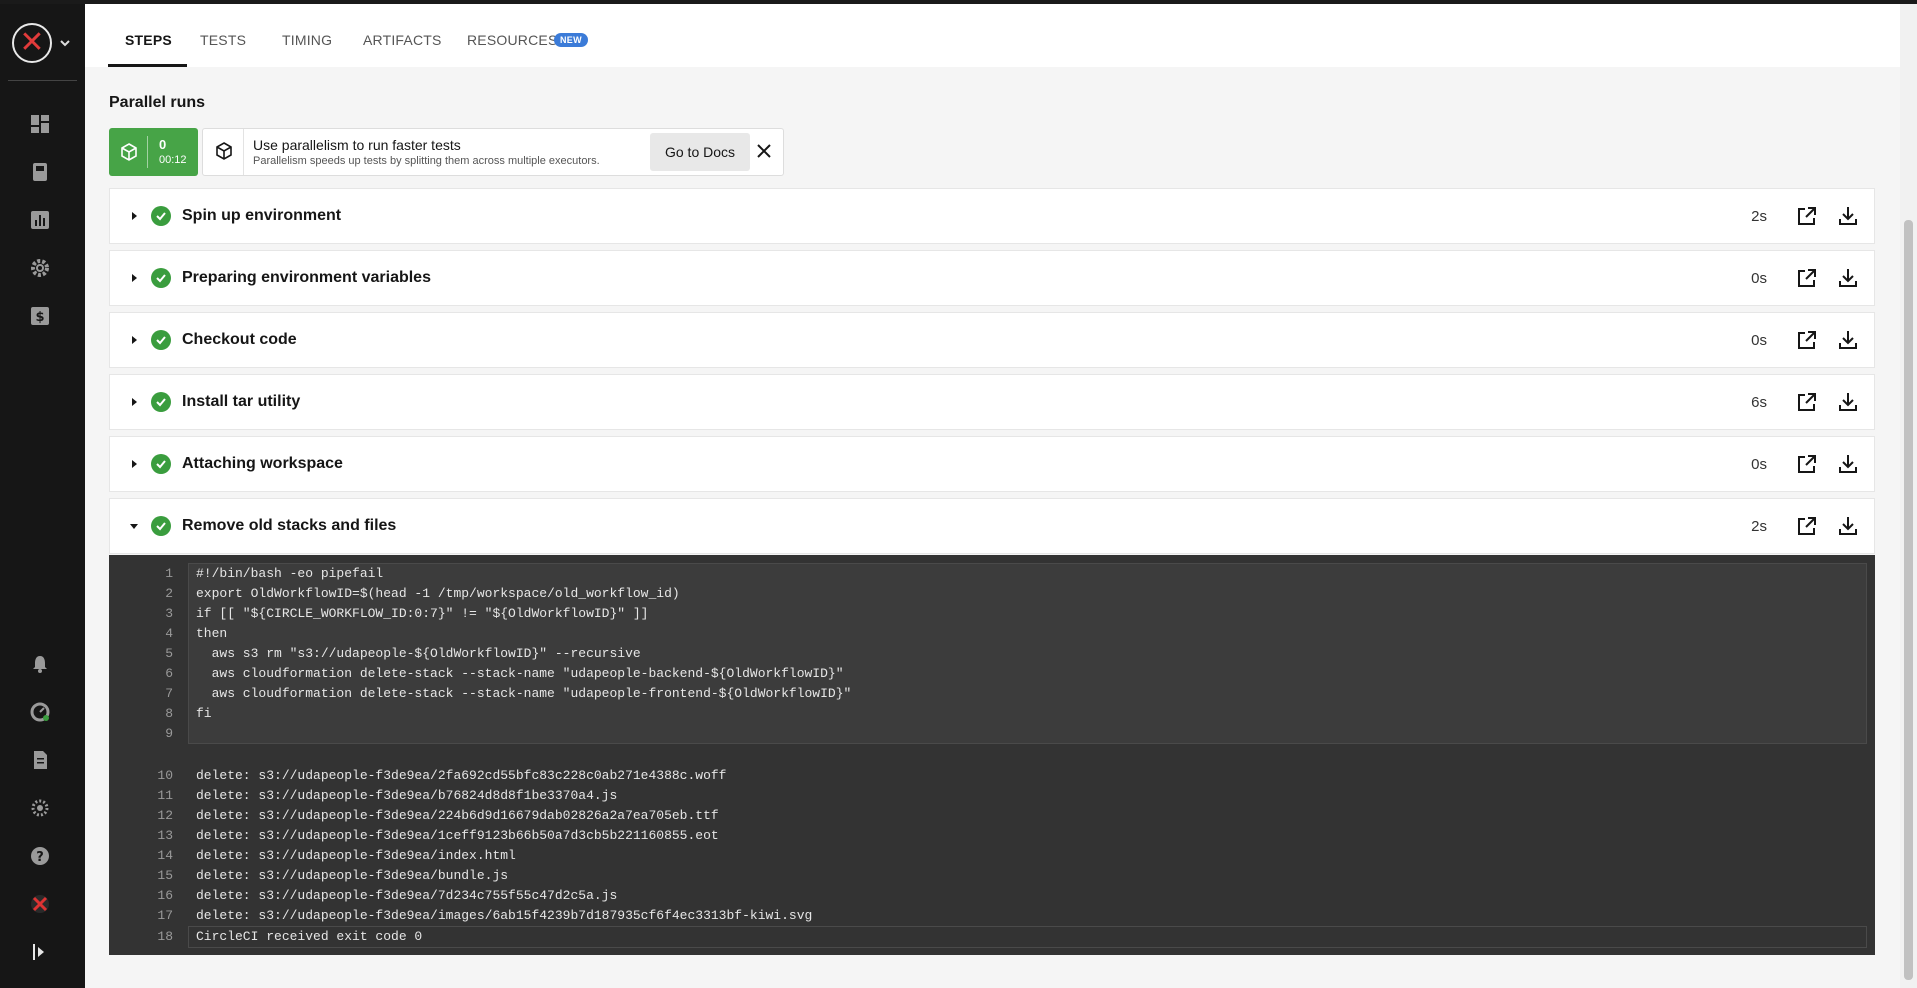 The image size is (1917, 988). Describe the element at coordinates (165, 855) in the screenshot. I see `line-number: 14` at that location.